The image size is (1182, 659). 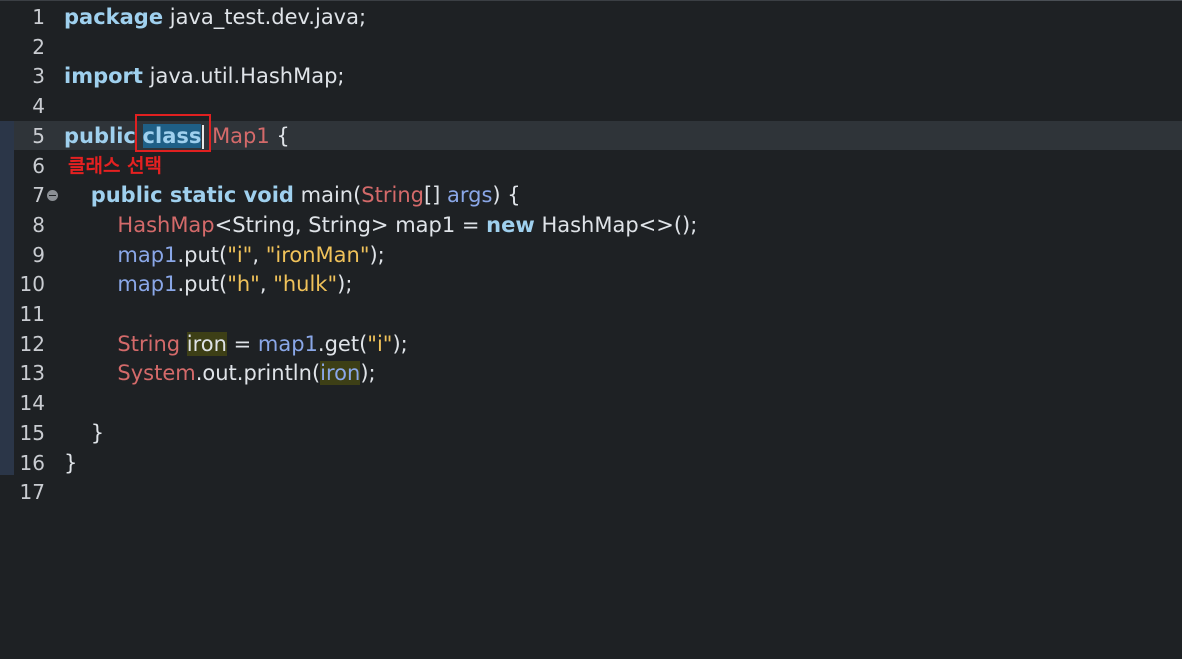 I want to click on code-line: 11, so click(x=591, y=314).